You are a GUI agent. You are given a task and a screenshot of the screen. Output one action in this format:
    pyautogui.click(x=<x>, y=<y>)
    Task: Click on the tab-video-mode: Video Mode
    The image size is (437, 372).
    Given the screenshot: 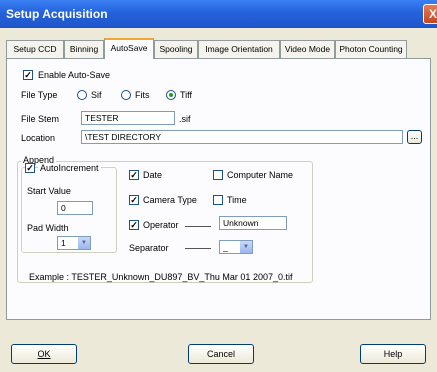 What is the action you would take?
    pyautogui.click(x=307, y=49)
    